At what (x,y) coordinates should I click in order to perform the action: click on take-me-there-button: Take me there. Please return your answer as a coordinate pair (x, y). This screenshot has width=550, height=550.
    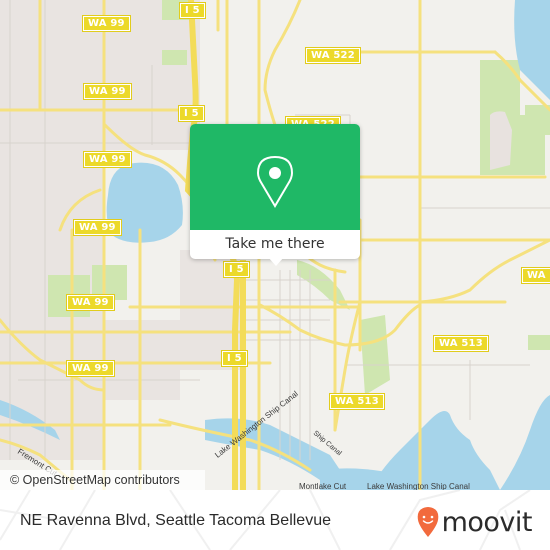
    Looking at the image, I should click on (275, 244).